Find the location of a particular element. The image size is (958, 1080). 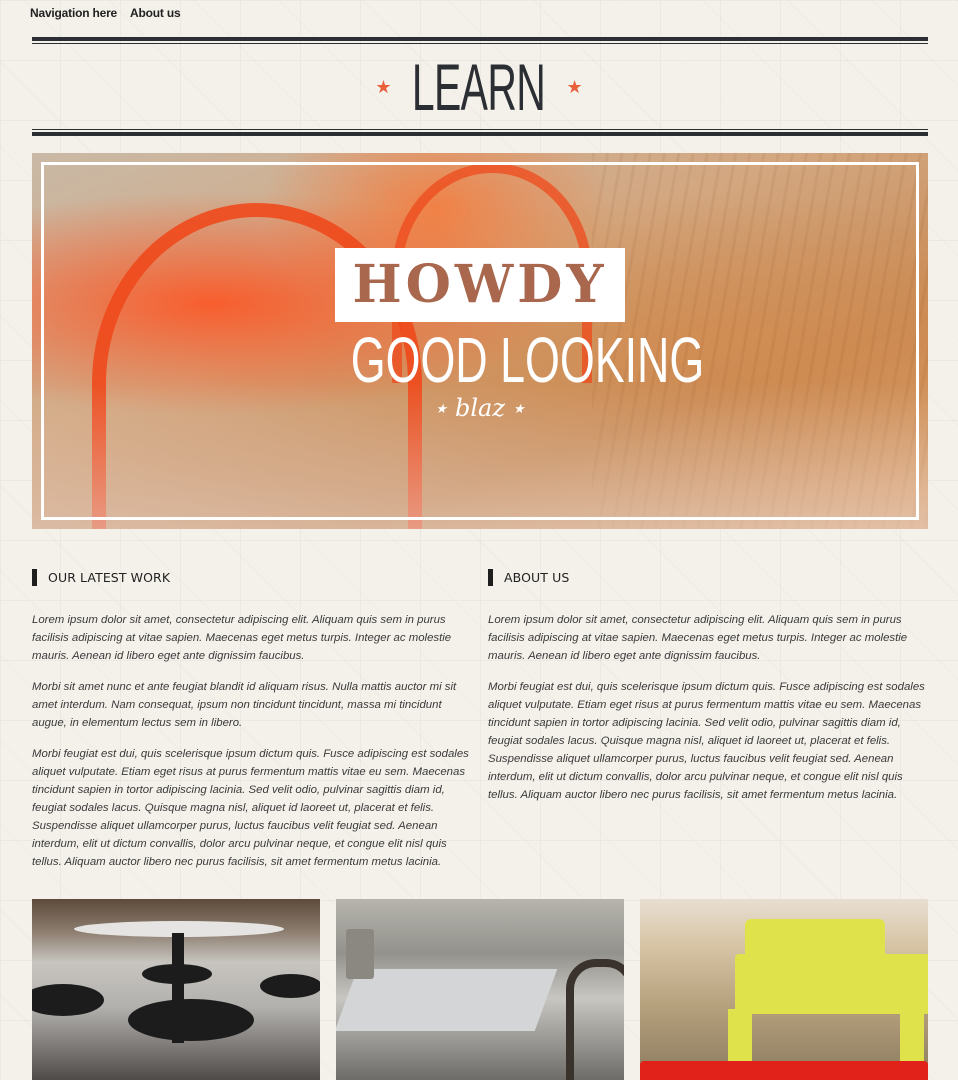

section-heading: ABOUT US is located at coordinates (708, 577).